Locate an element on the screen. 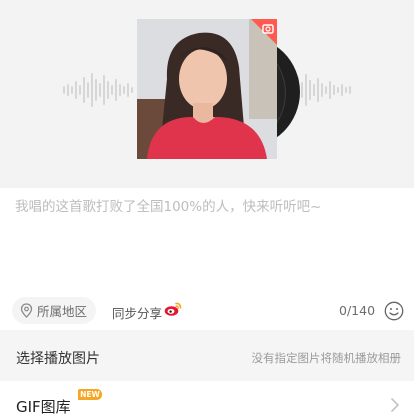 The width and height of the screenshot is (414, 414). emoji-icon is located at coordinates (394, 311).